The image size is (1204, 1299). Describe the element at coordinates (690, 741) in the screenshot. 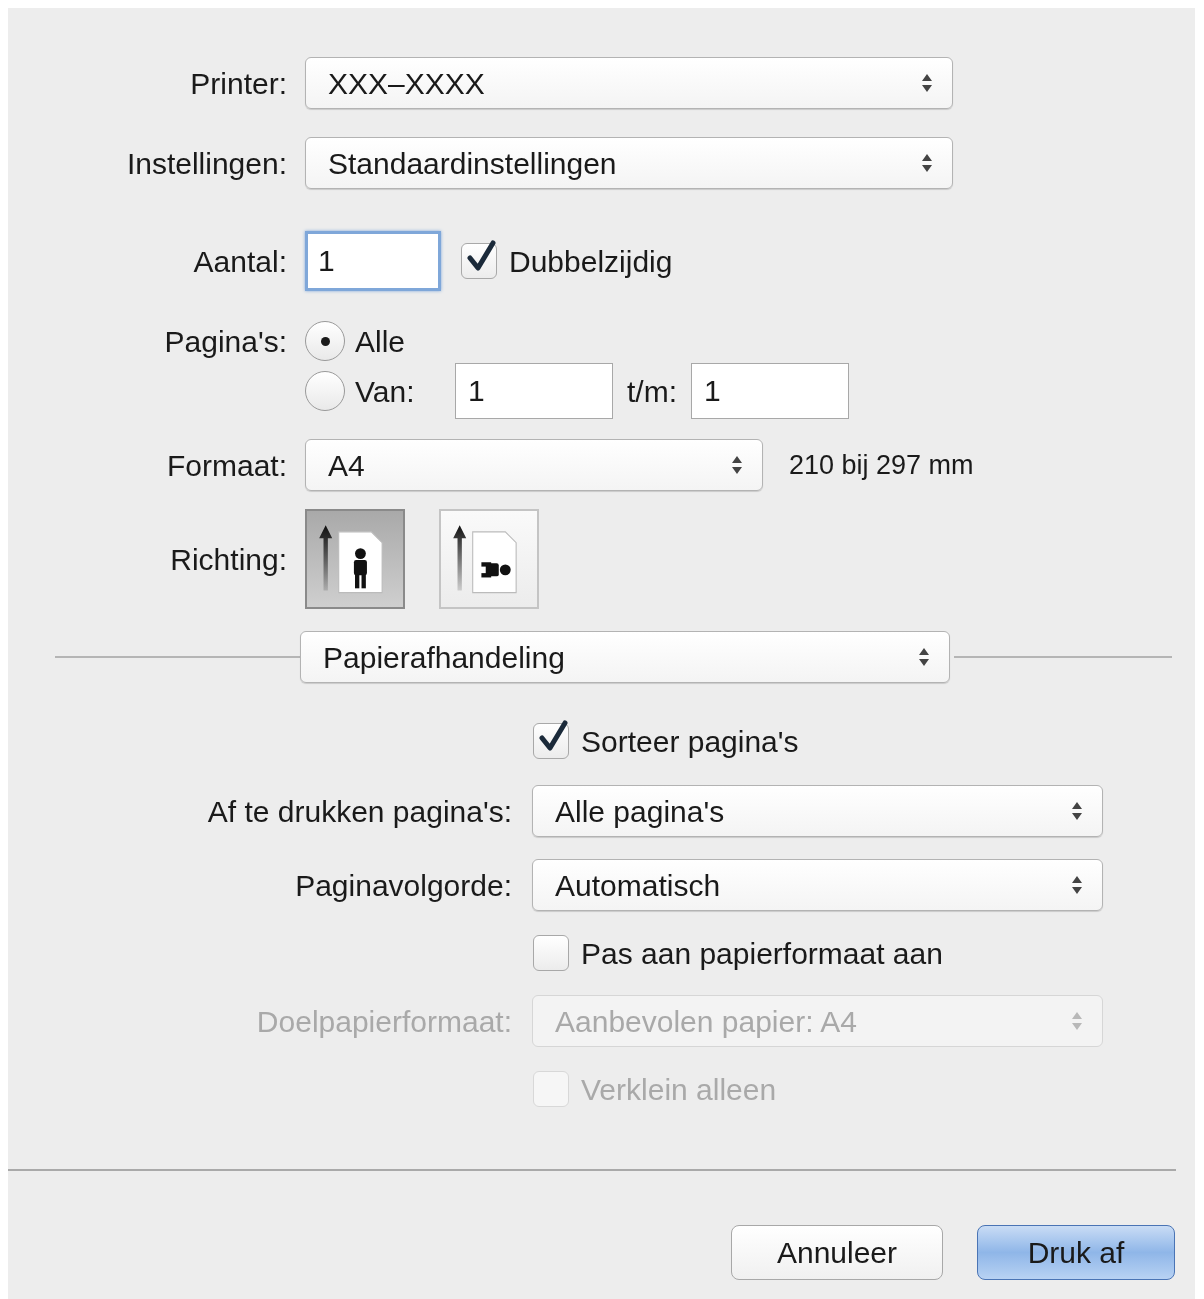

I see `checkbox-label: Sorteer pagina's` at that location.